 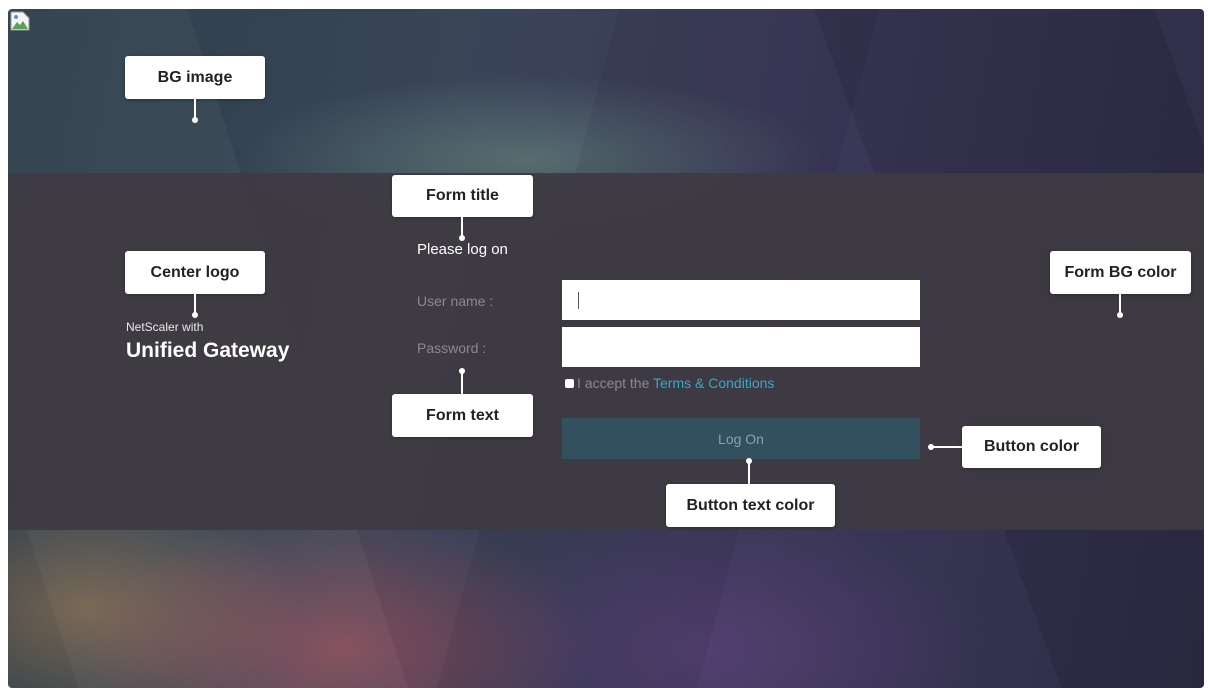 What do you see at coordinates (20, 21) in the screenshot?
I see `broken-image-icon` at bounding box center [20, 21].